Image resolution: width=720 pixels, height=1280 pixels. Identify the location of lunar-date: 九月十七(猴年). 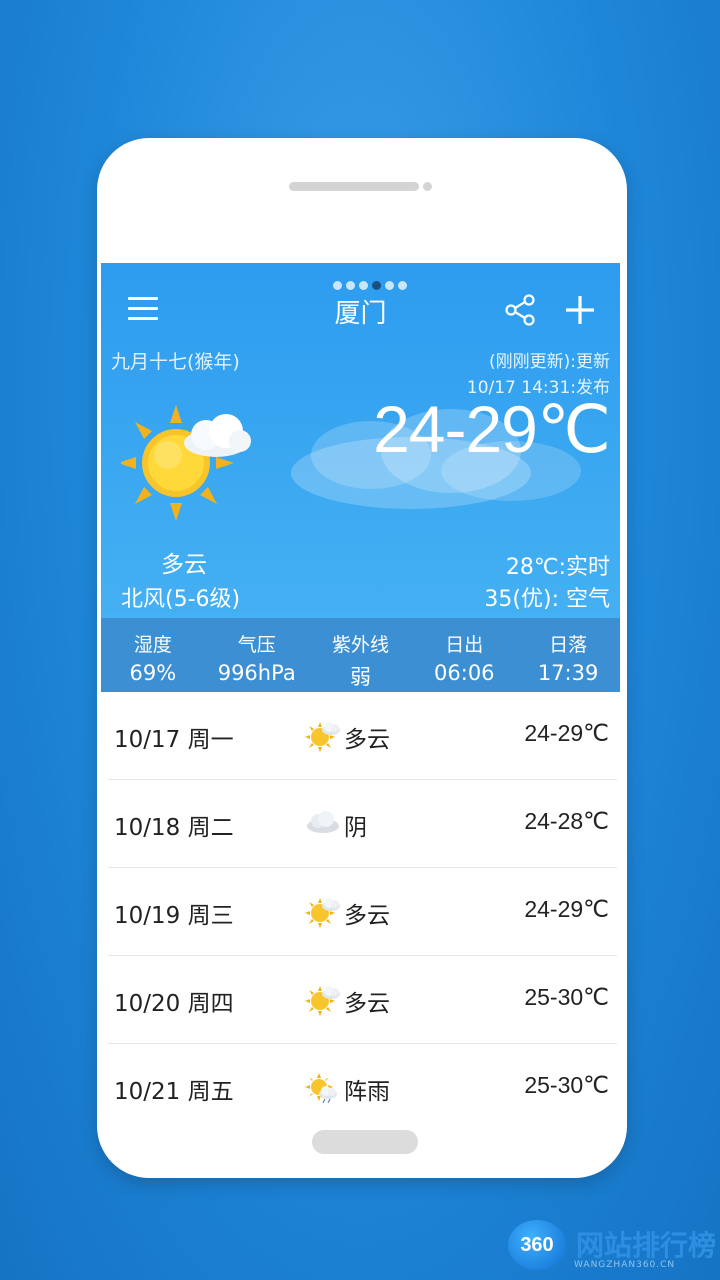
(175, 362).